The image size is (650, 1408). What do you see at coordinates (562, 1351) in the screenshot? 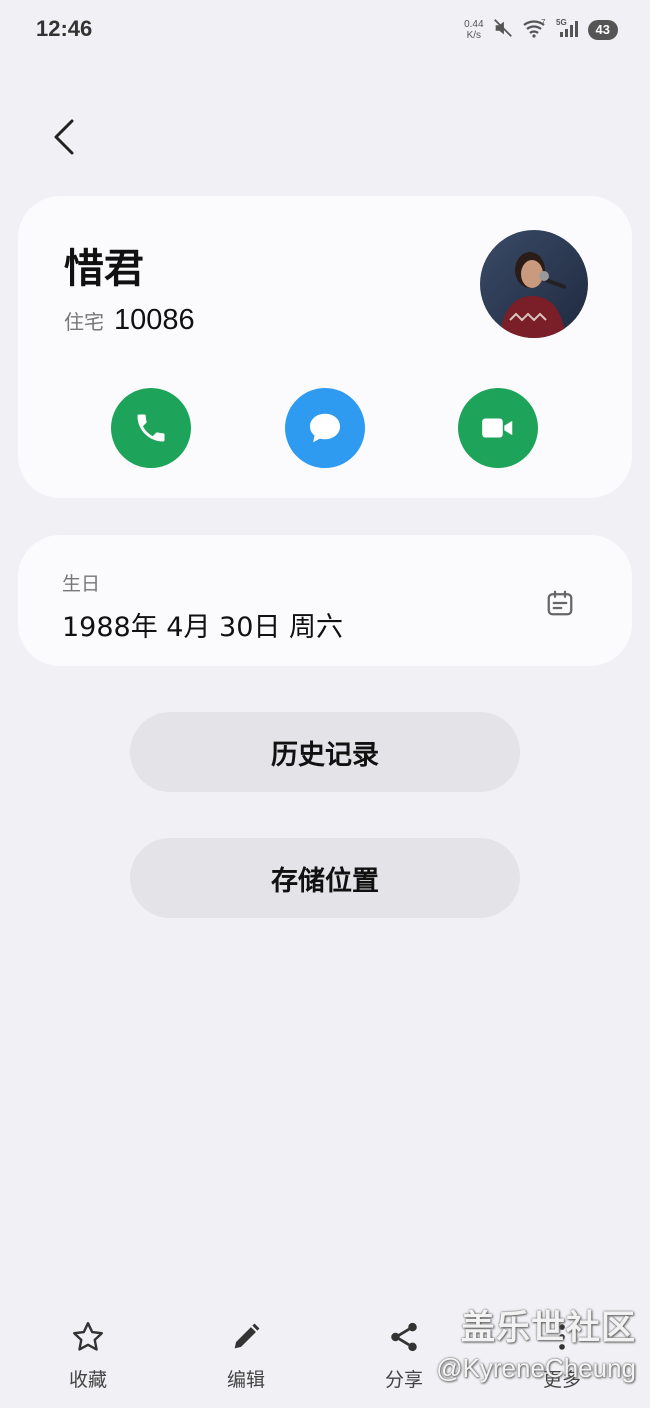
I see `more-button: 更多` at bounding box center [562, 1351].